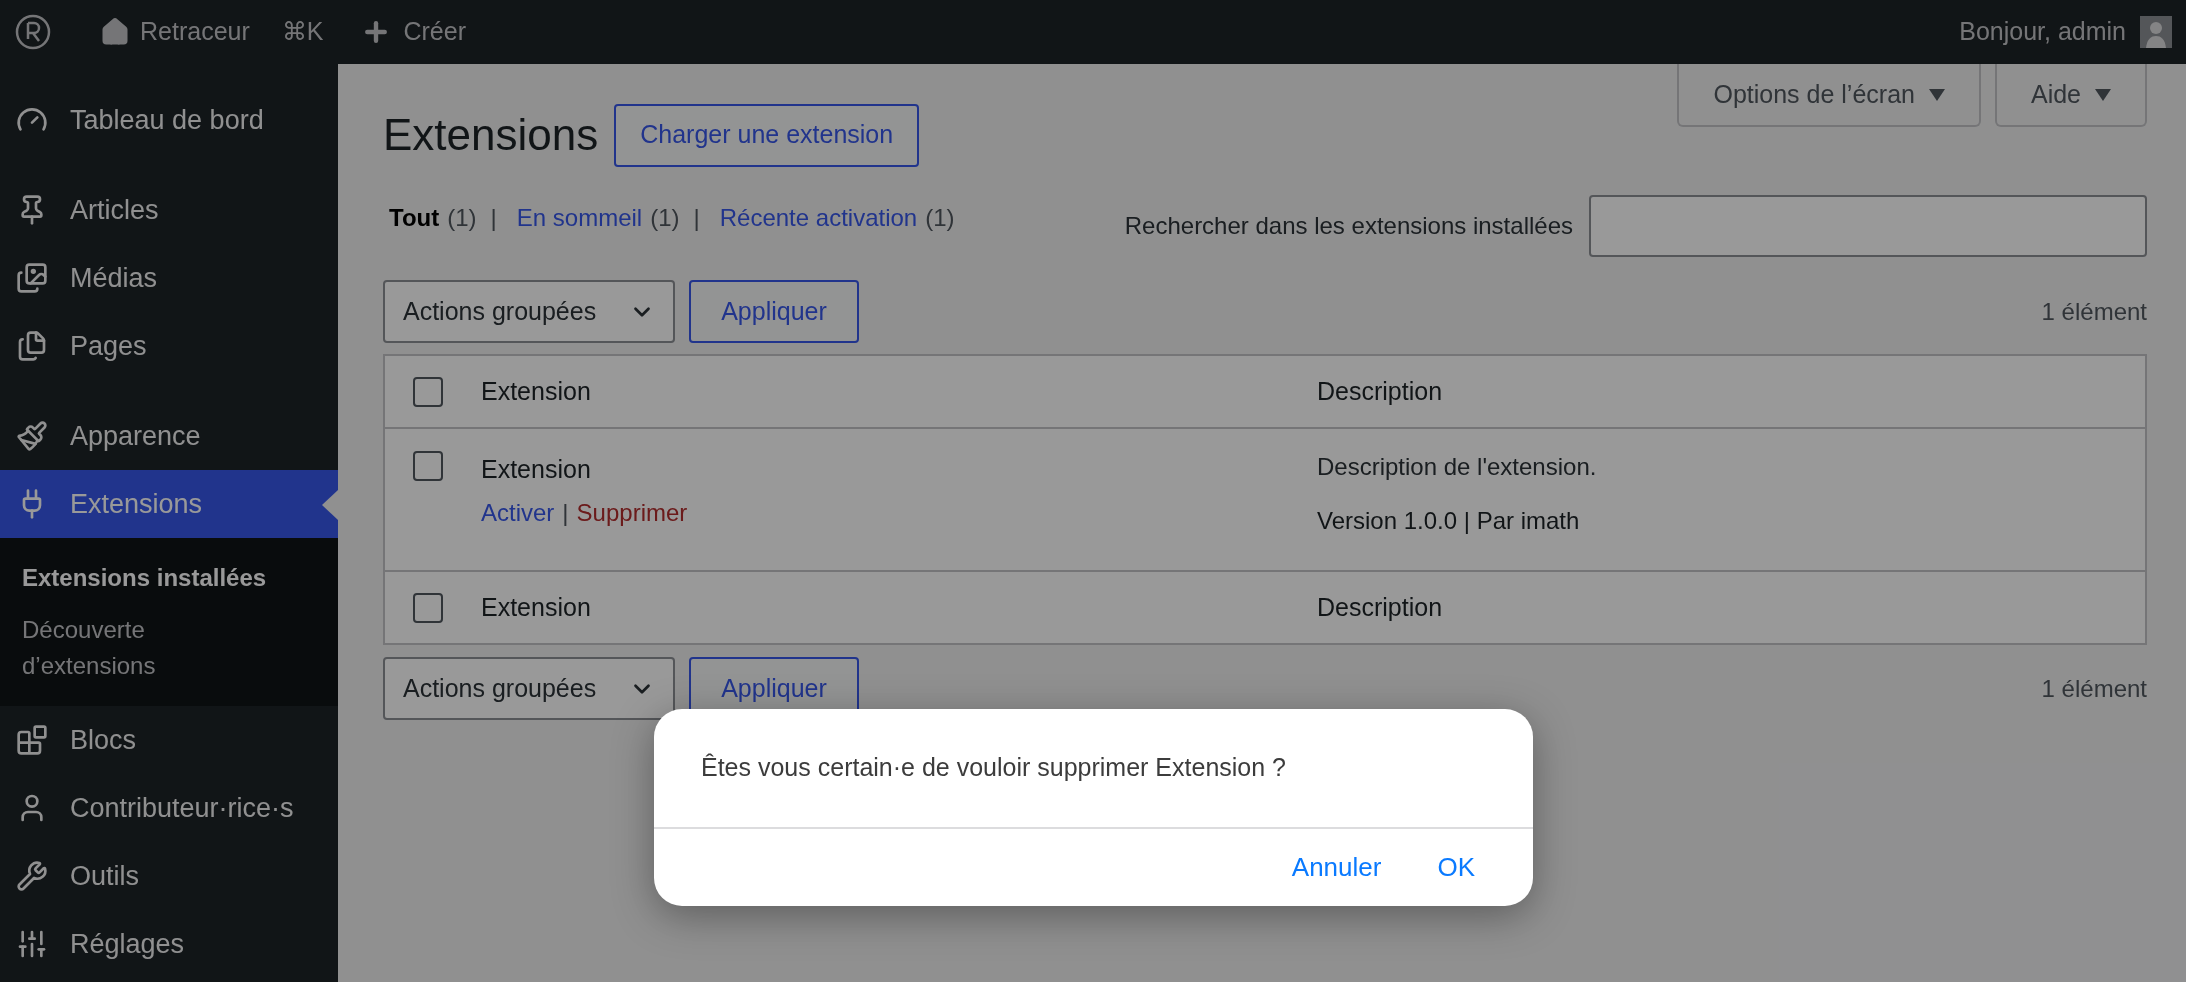 The width and height of the screenshot is (2186, 982). Describe the element at coordinates (32, 876) in the screenshot. I see `wrench-icon` at that location.